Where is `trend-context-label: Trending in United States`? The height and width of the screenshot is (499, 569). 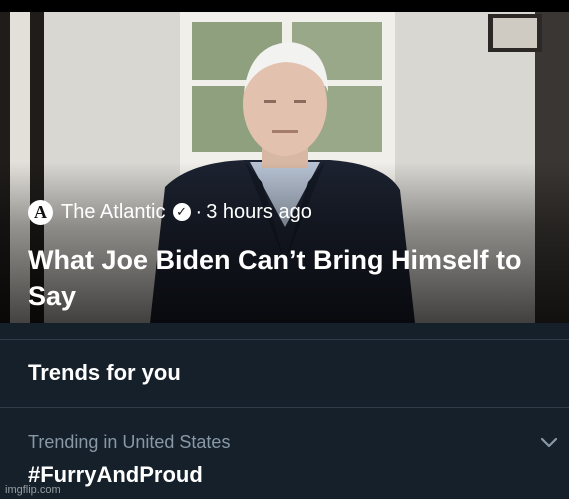 trend-context-label: Trending in United States is located at coordinates (129, 442).